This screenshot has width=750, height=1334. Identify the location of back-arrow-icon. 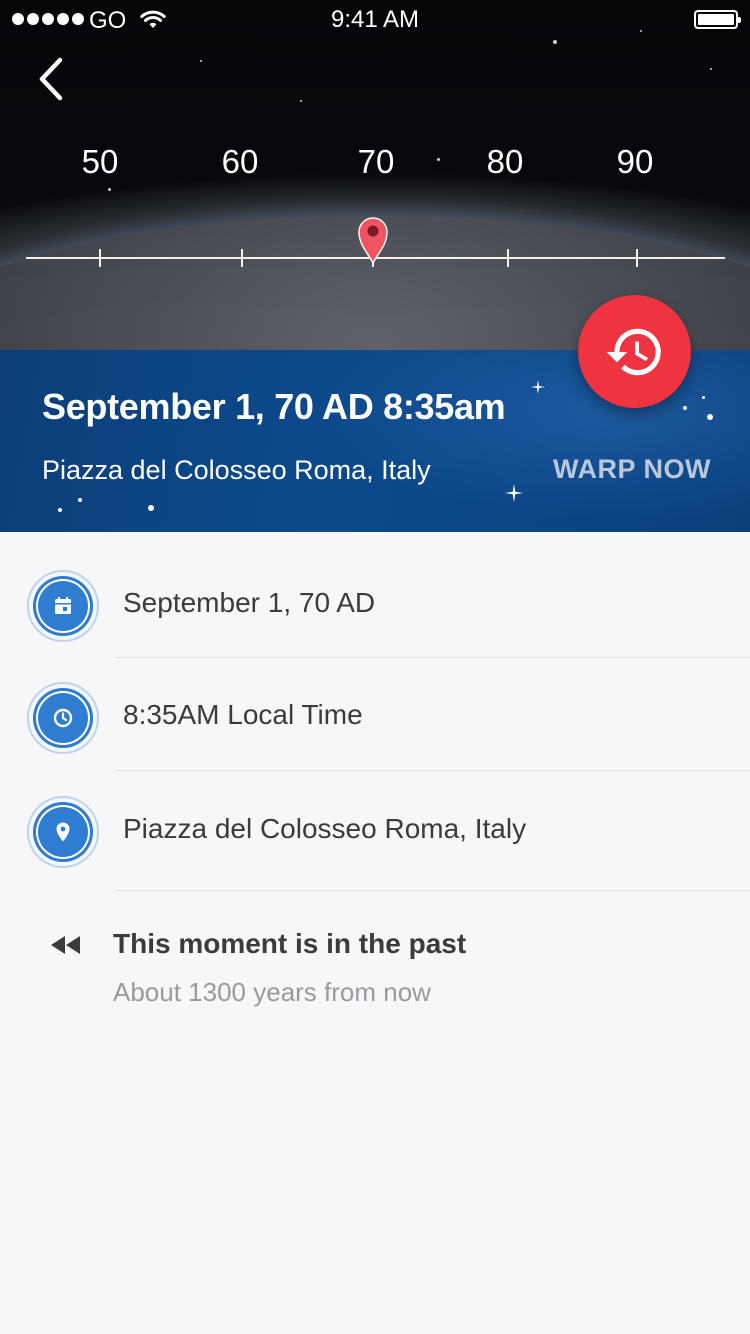
(52, 79).